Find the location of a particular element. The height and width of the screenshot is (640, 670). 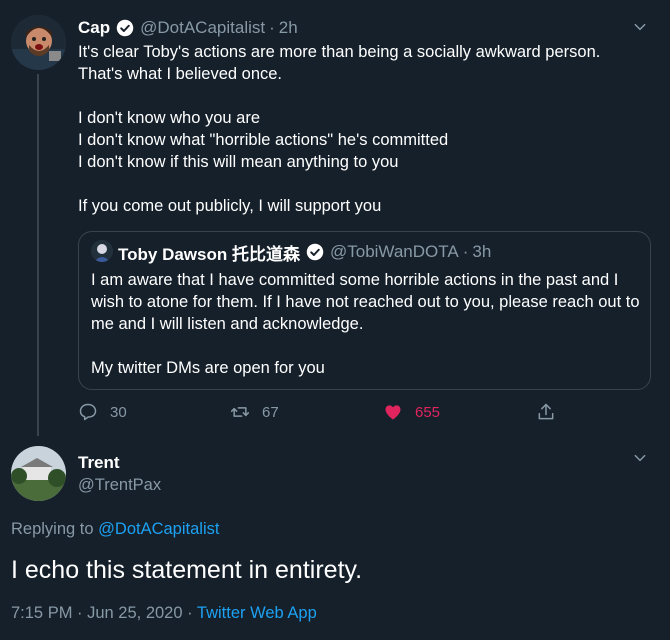

tweet-meta: 7:15 PM · Jun 25, 2020 · Twitter Web App is located at coordinates (164, 613).